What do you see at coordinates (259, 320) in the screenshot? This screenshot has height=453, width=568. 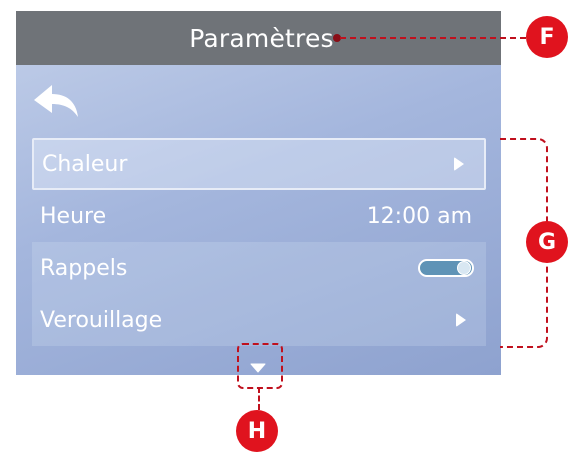 I see `menu-item-verouillage: Verouillage` at bounding box center [259, 320].